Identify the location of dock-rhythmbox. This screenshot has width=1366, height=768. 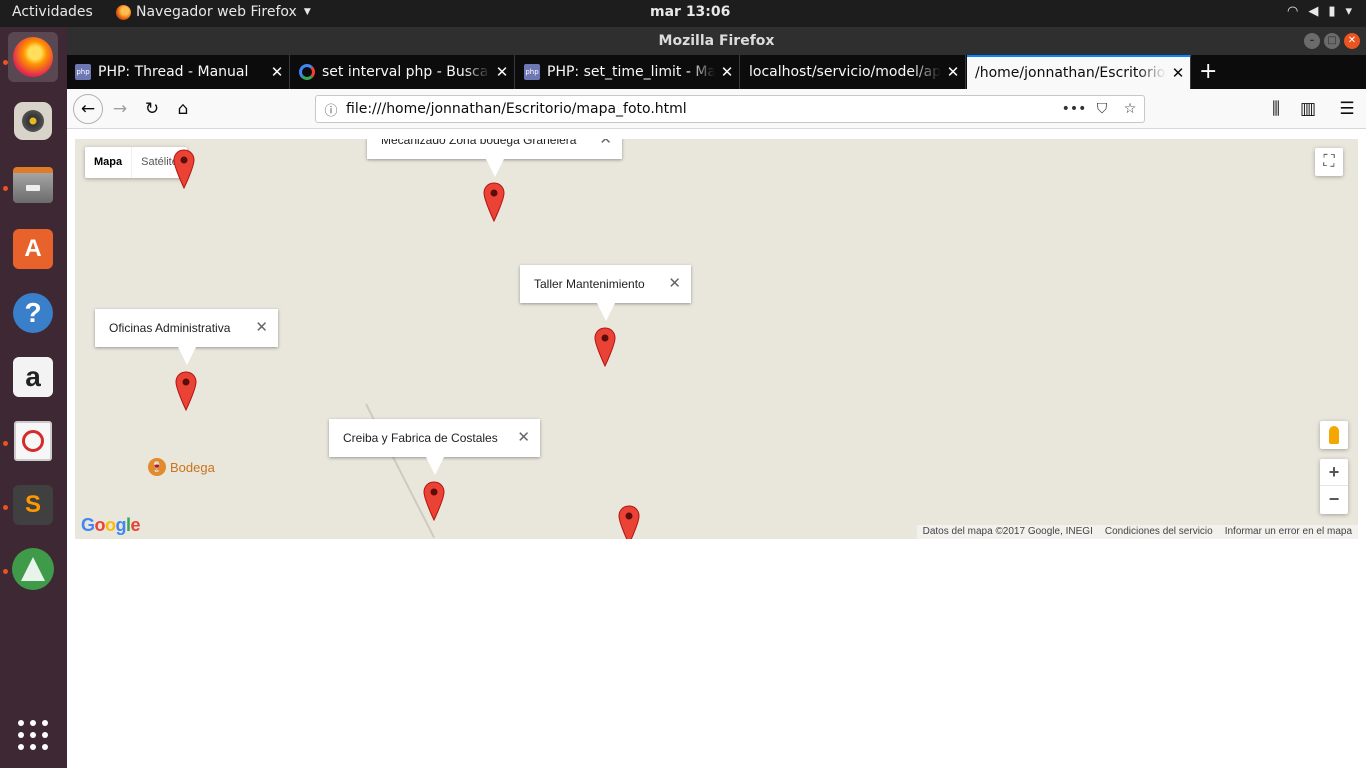
(33, 121).